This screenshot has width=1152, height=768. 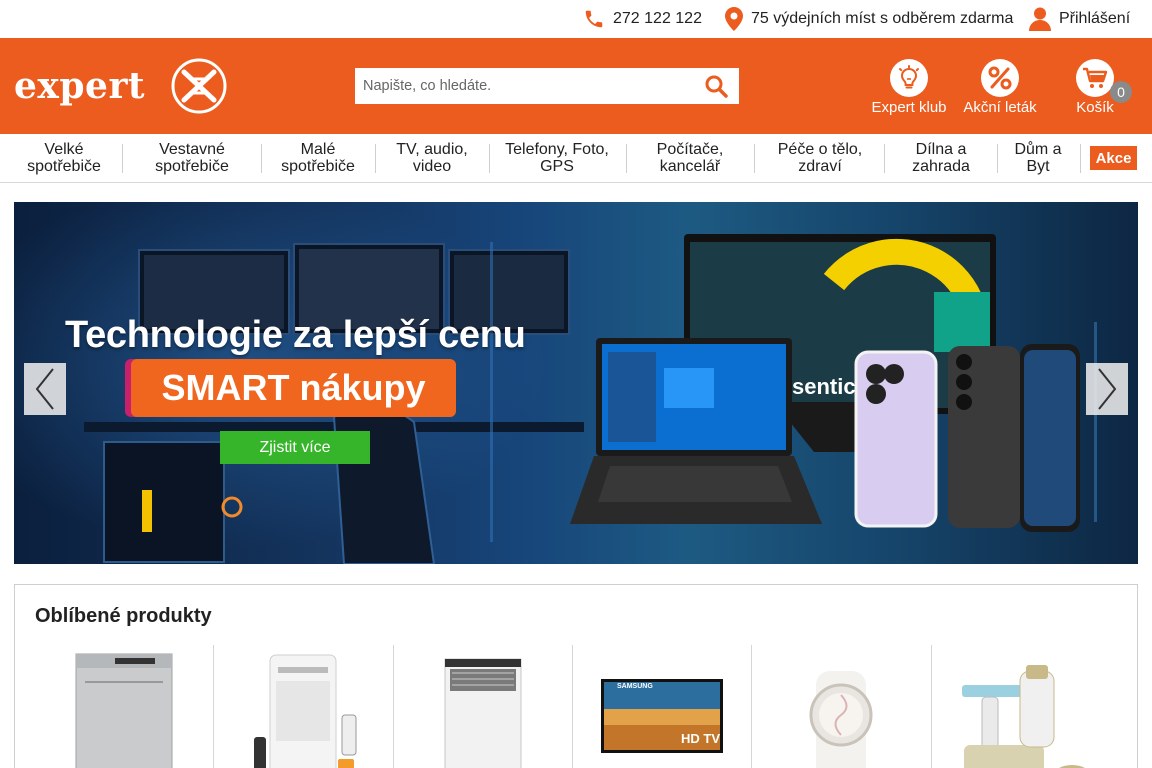 I want to click on nav-label-line: video, so click(x=432, y=166).